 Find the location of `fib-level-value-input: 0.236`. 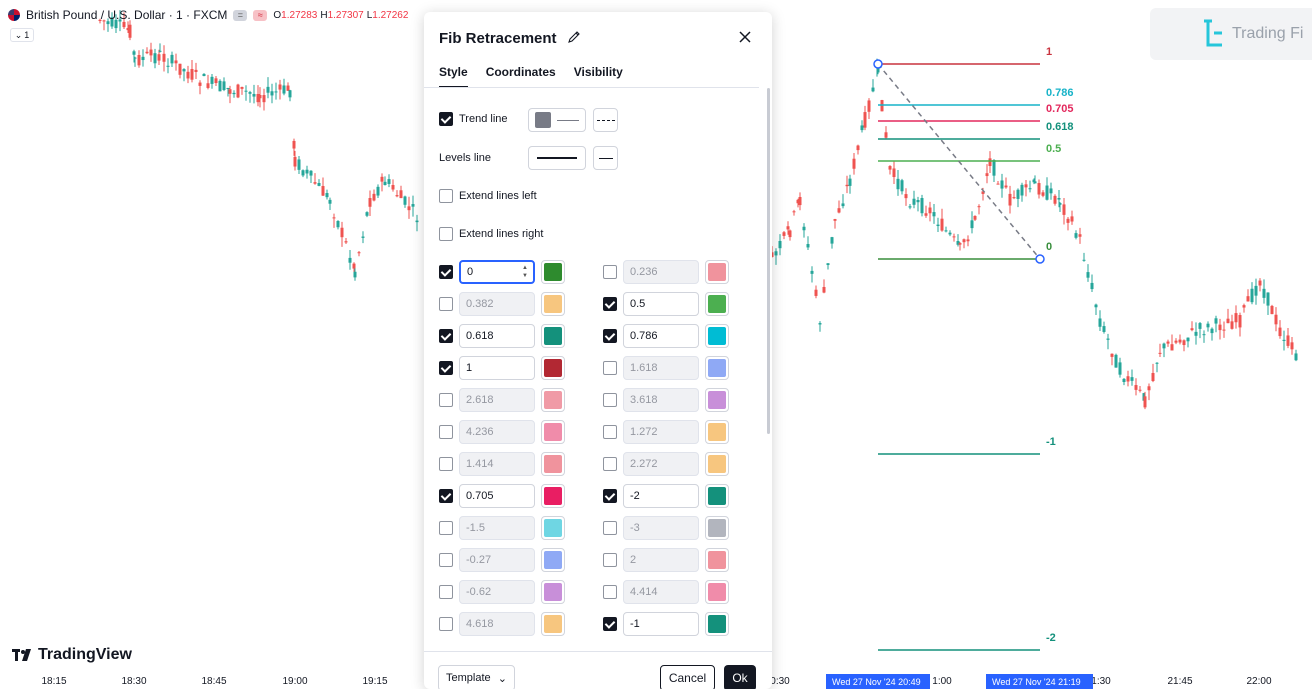

fib-level-value-input: 0.236 is located at coordinates (661, 272).